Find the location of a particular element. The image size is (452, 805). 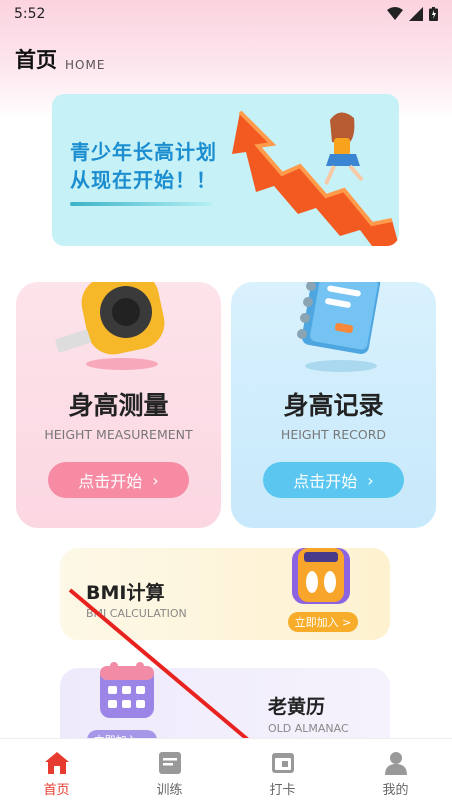

card-subtitle: HEIGHT RECORD is located at coordinates (333, 434).